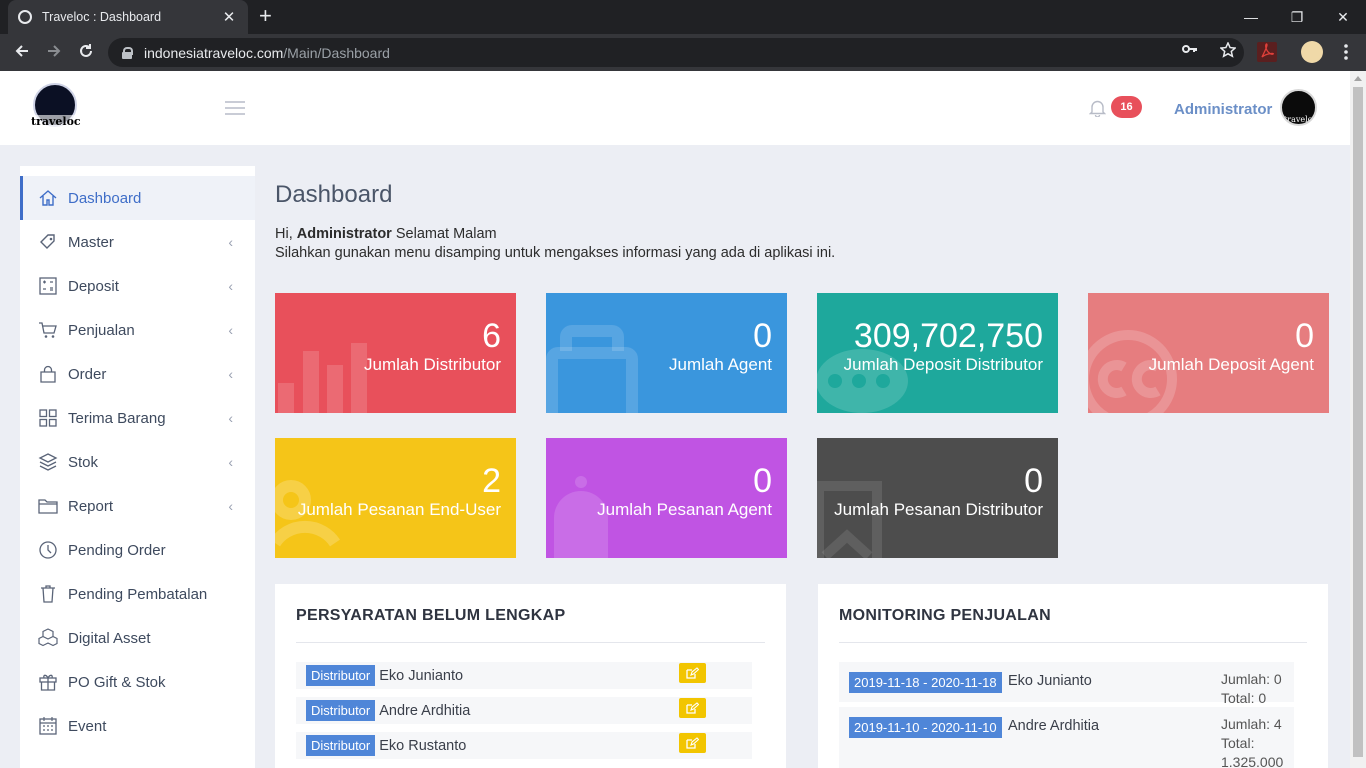 The image size is (1366, 768). Describe the element at coordinates (307, 513) in the screenshot. I see `user-icon` at that location.